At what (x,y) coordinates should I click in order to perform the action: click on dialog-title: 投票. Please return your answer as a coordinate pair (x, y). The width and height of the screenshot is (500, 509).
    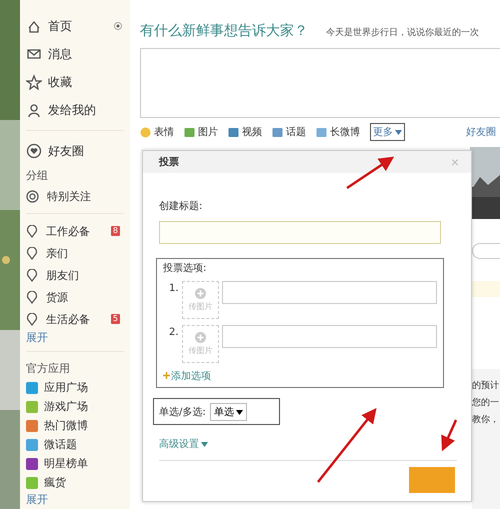
    Looking at the image, I should click on (169, 162).